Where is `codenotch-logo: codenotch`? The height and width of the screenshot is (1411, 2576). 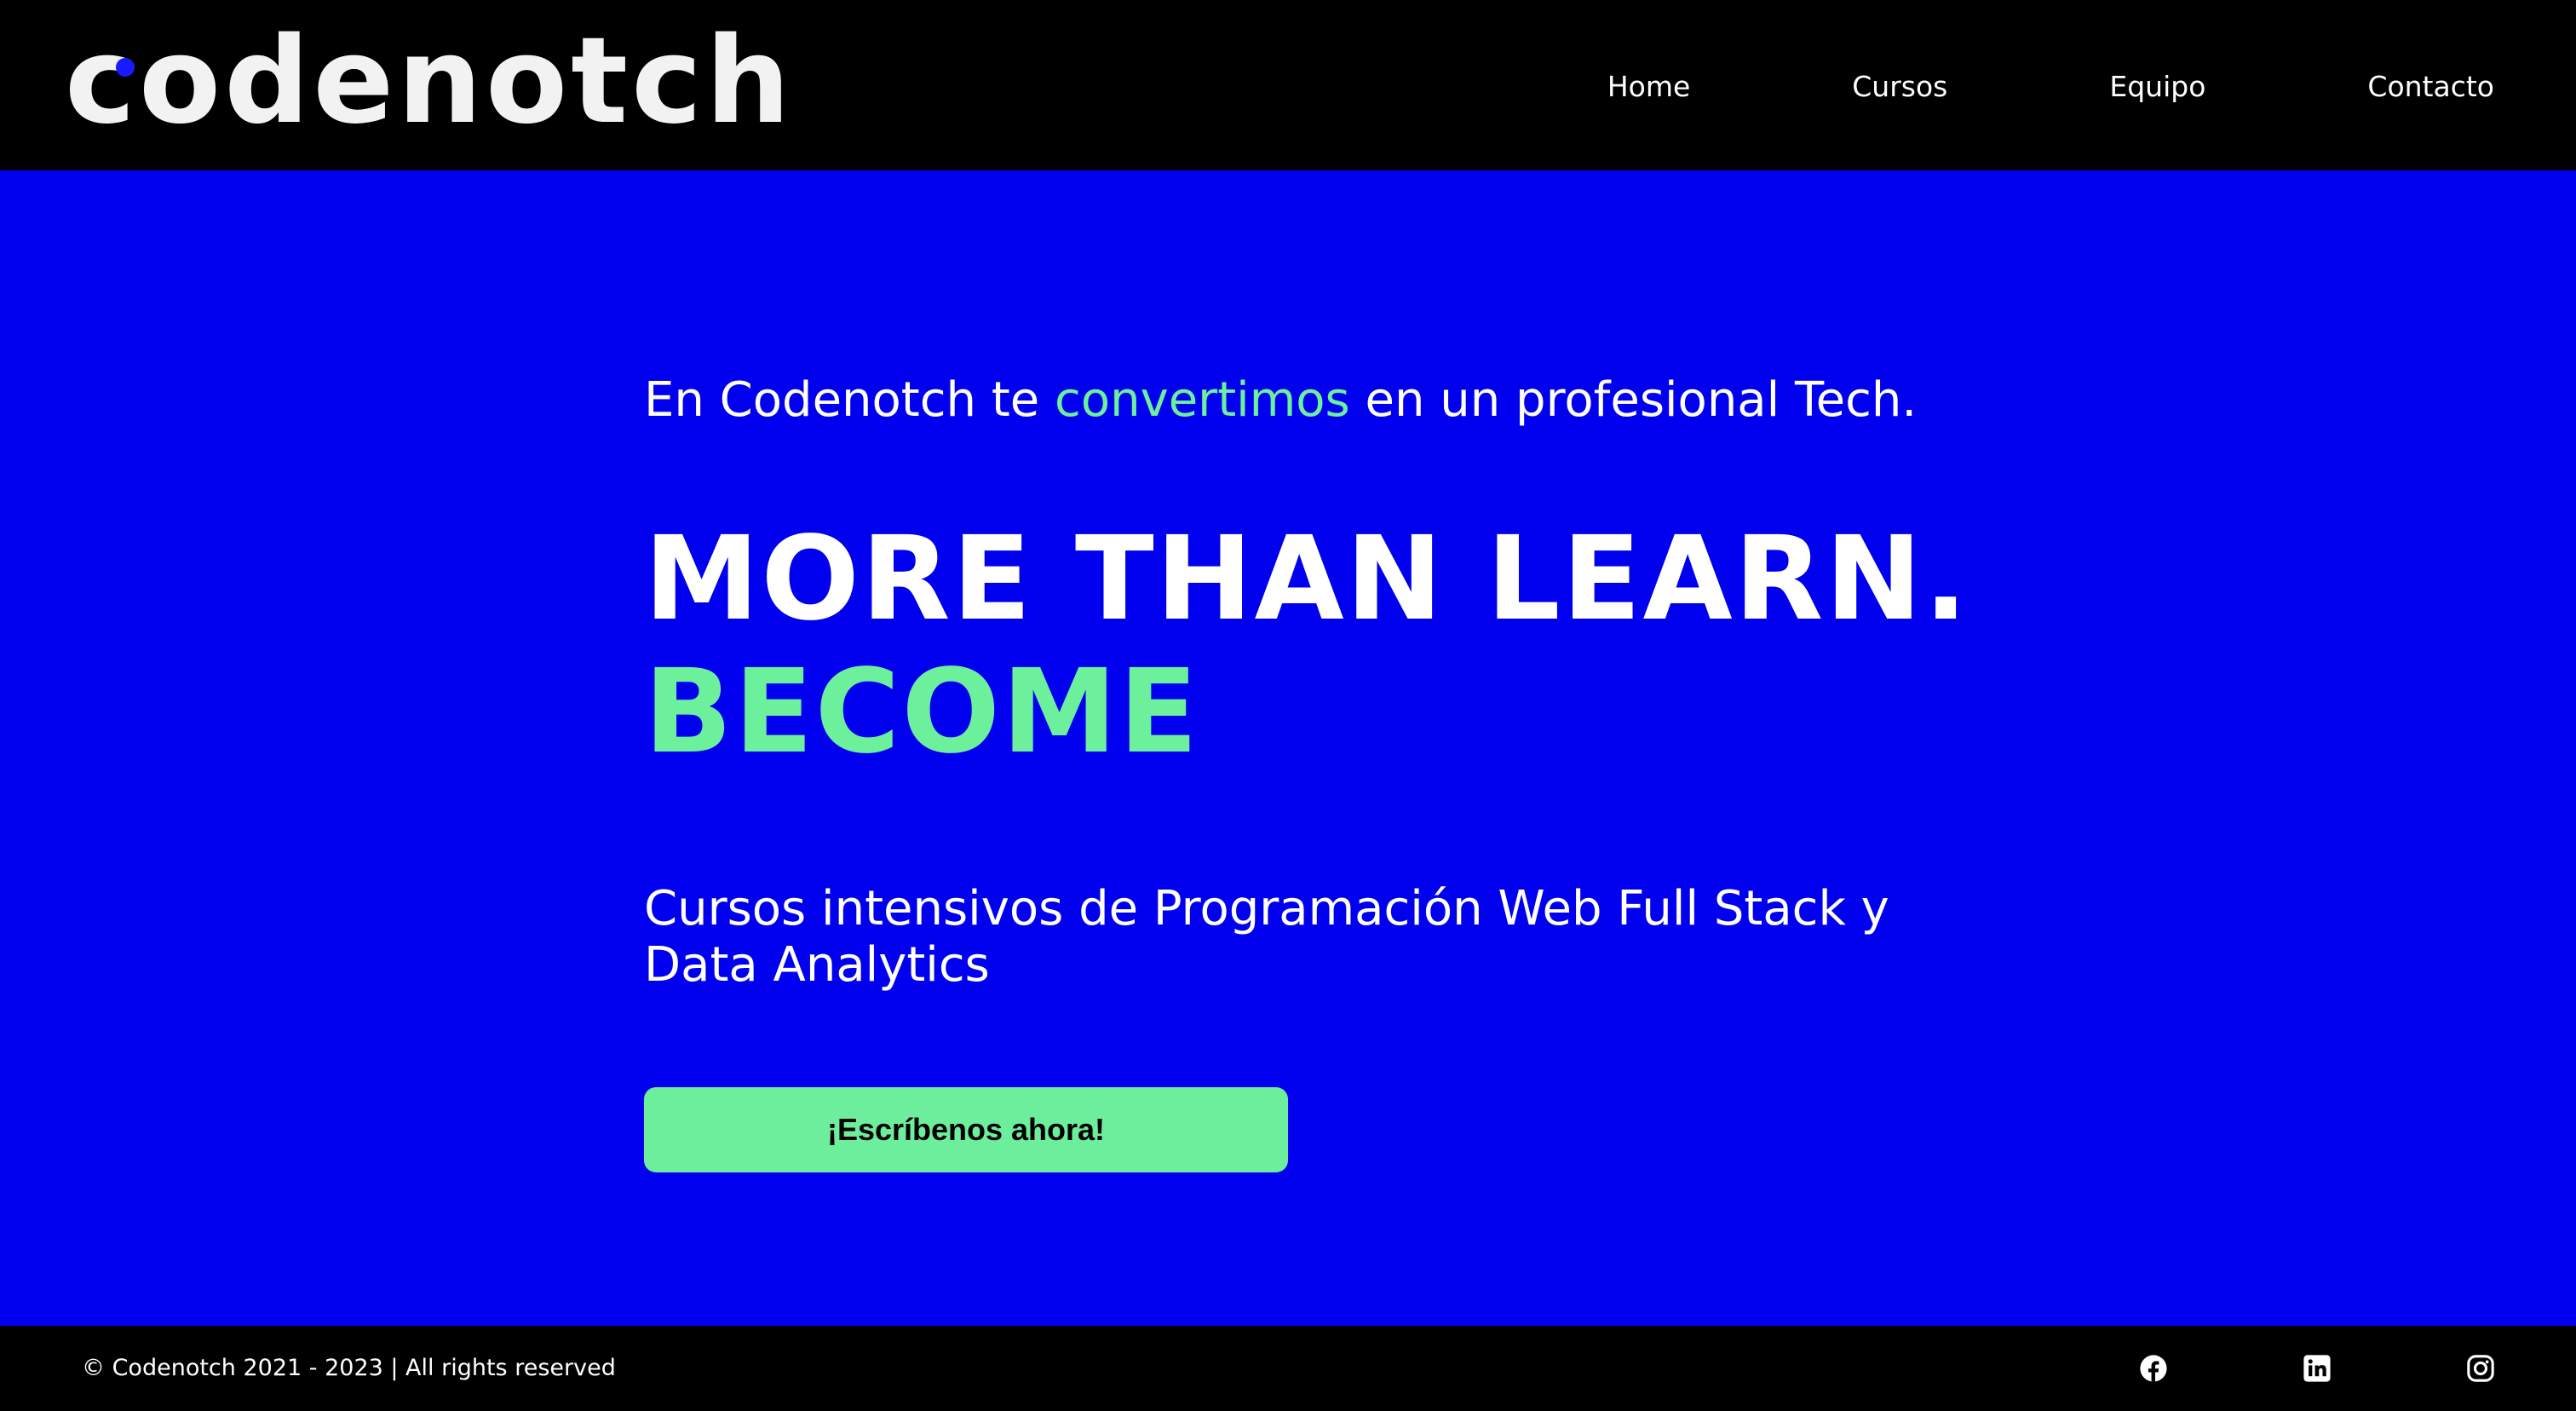
codenotch-logo: codenotch is located at coordinates (429, 81).